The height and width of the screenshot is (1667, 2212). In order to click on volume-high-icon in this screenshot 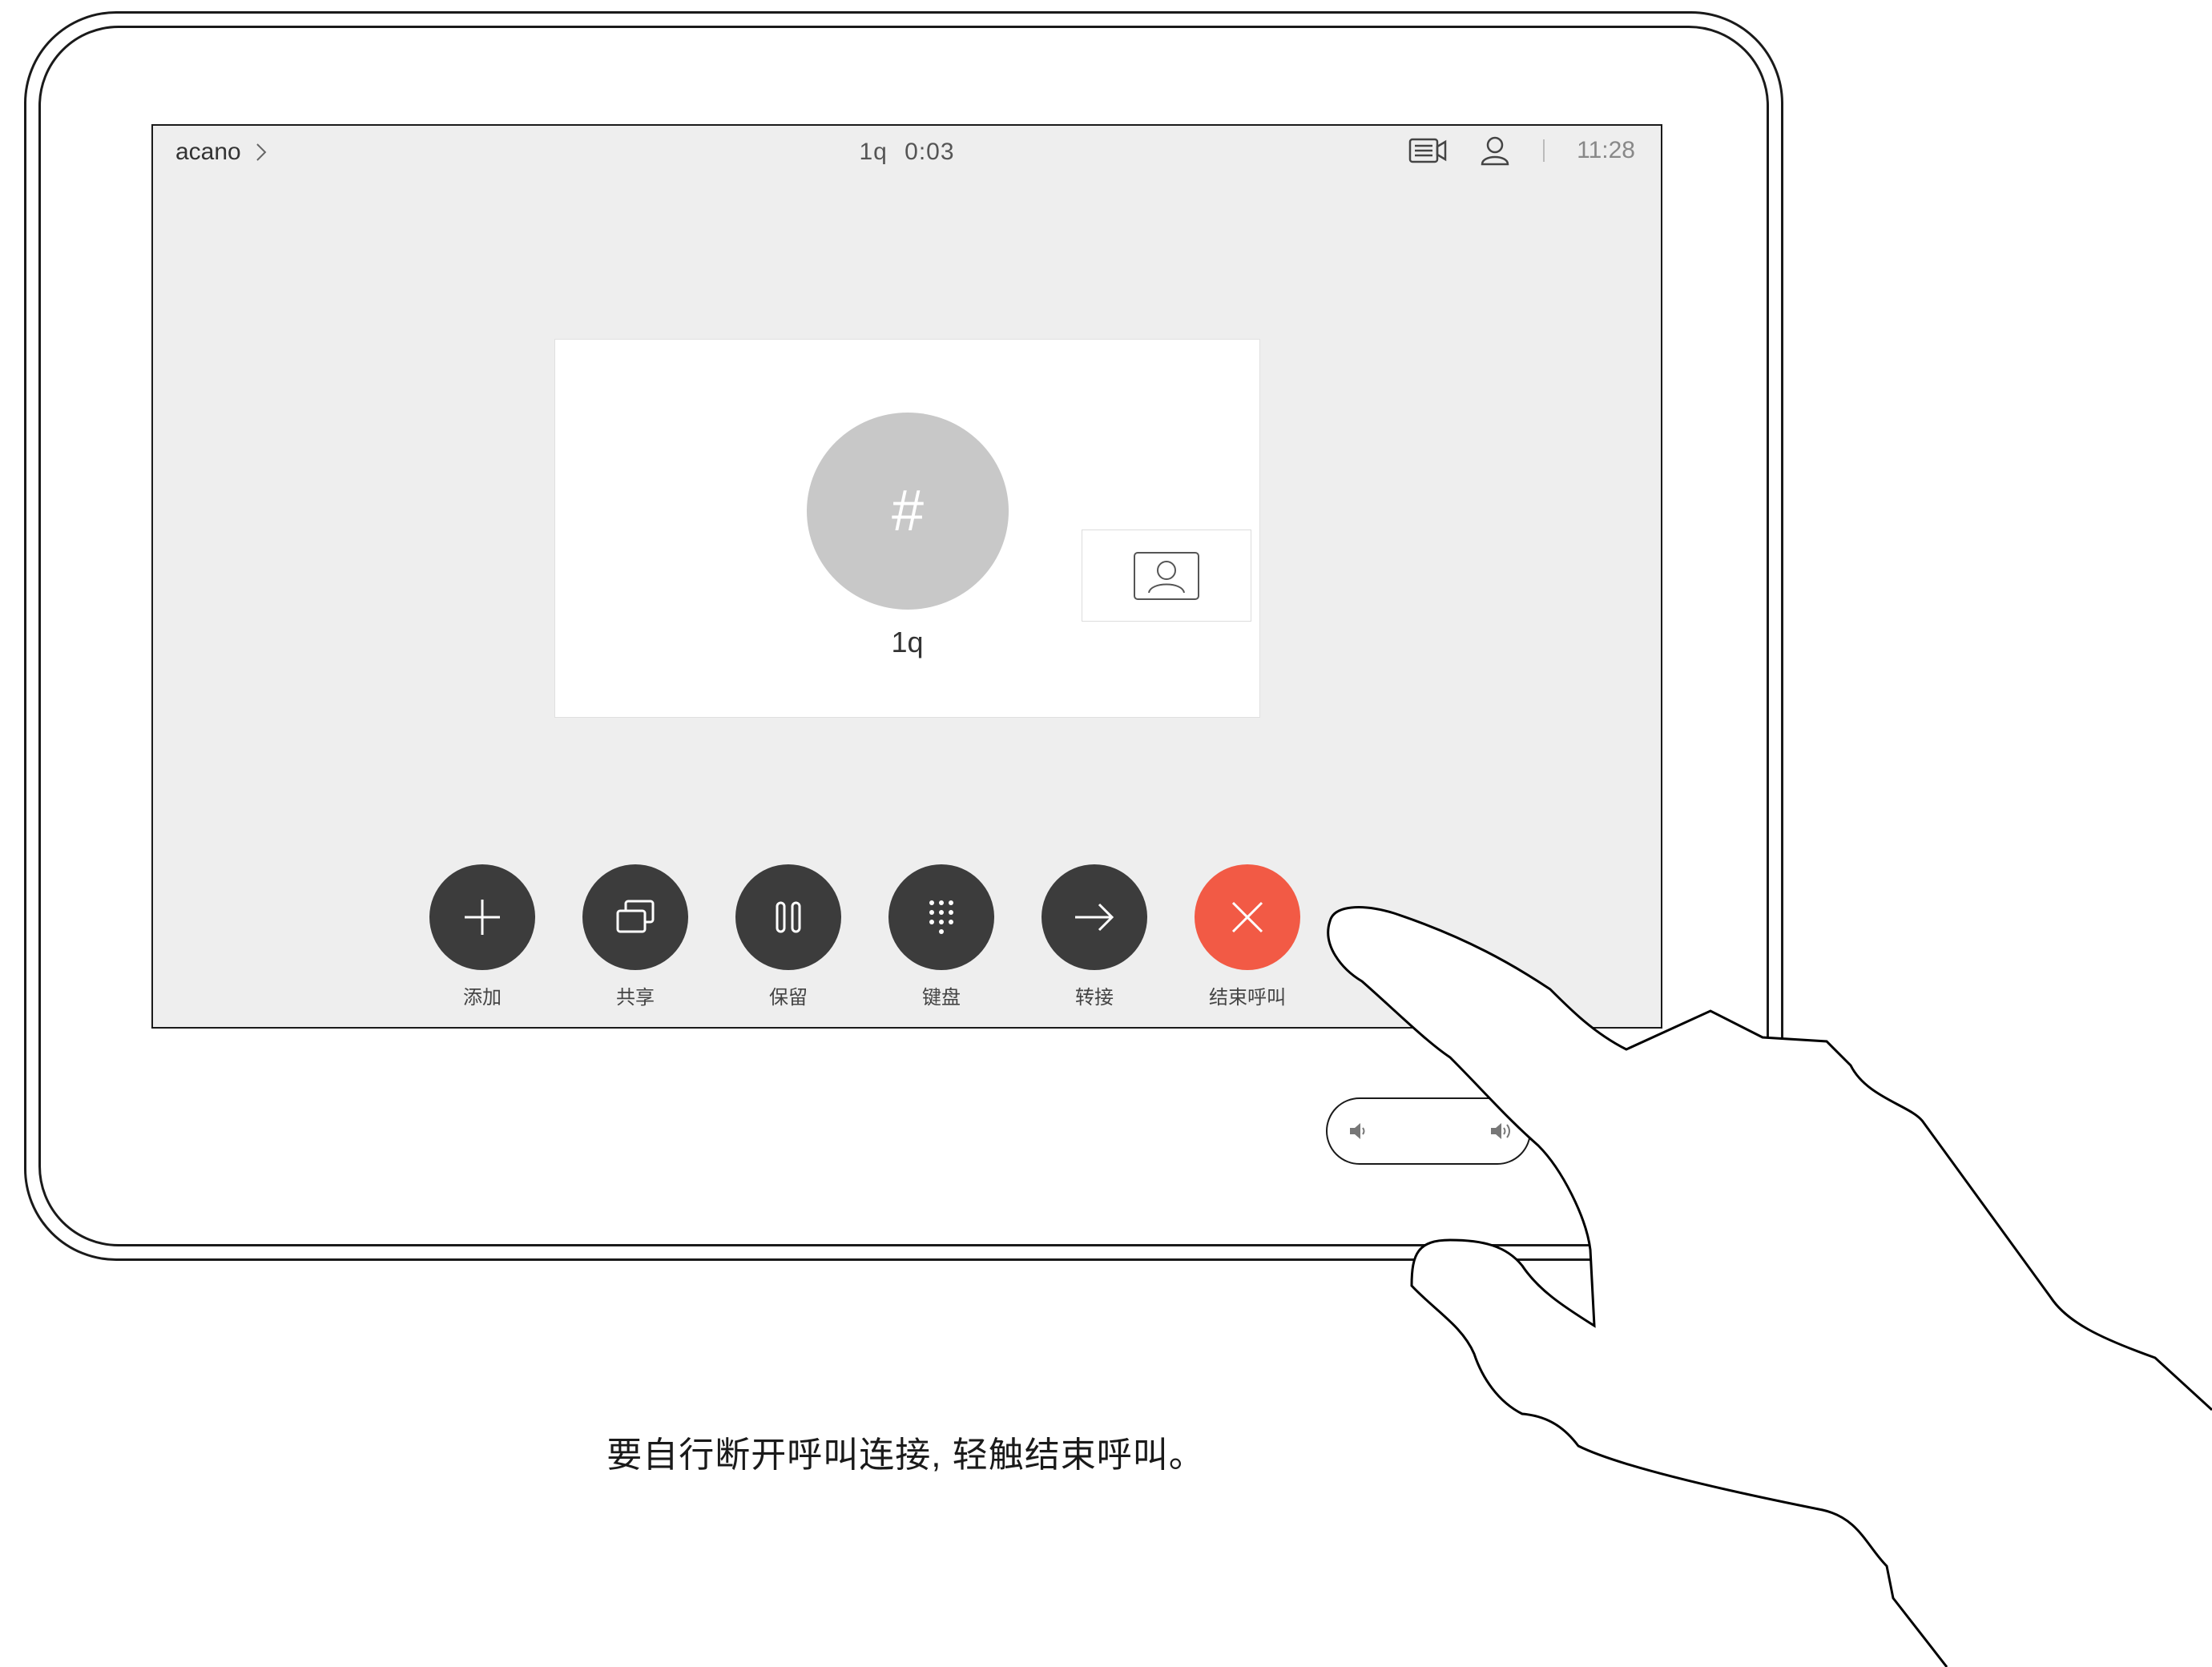, I will do `click(1501, 1131)`.